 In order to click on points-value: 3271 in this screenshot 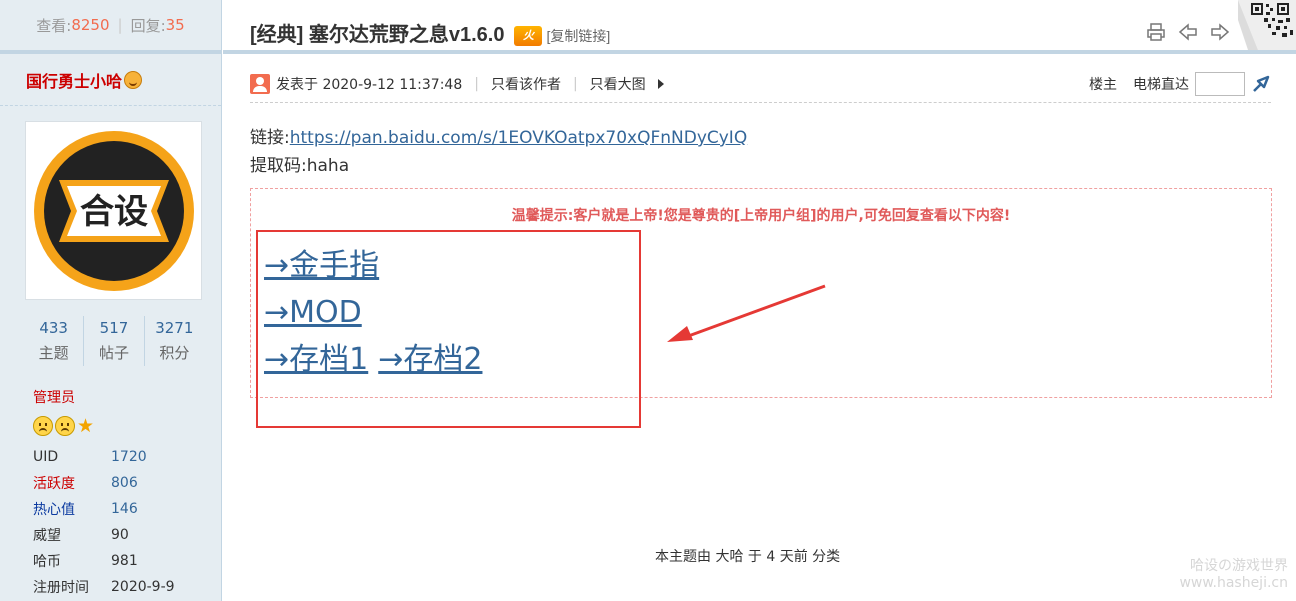, I will do `click(174, 328)`.